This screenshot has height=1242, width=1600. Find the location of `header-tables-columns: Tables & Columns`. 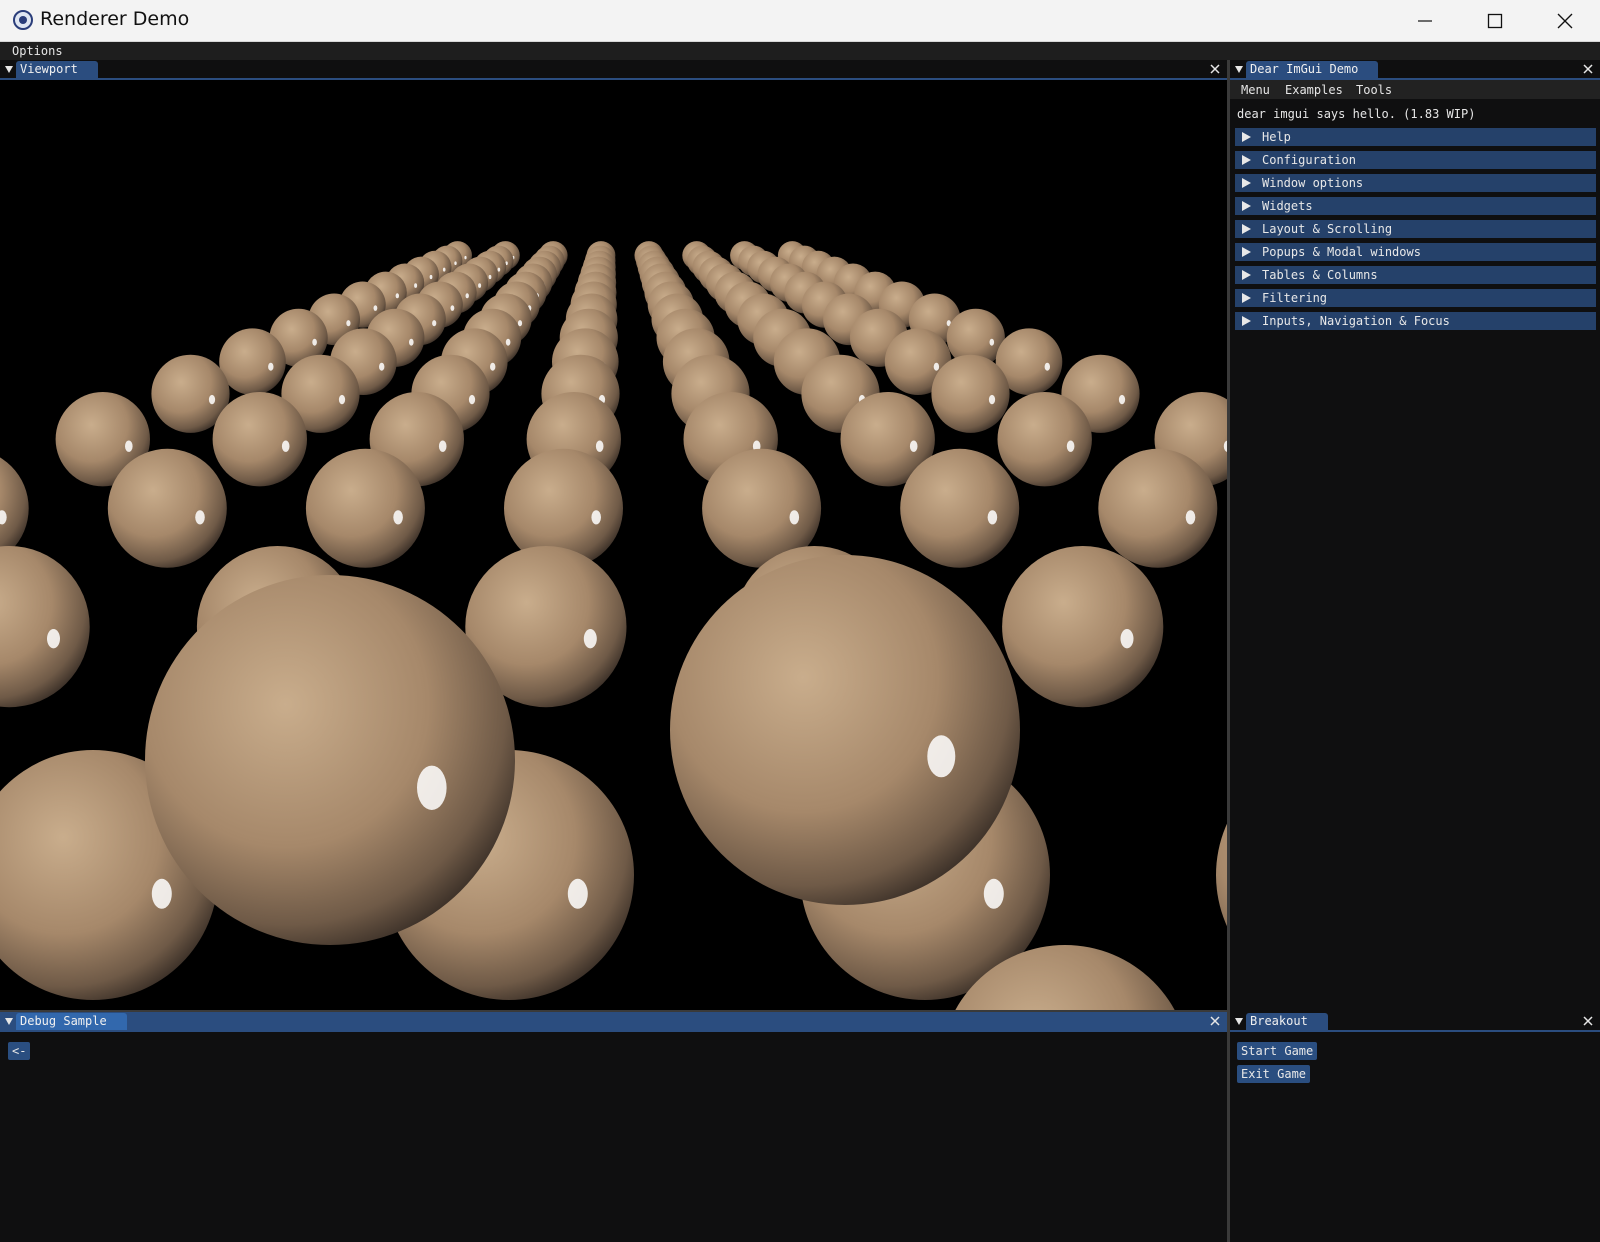

header-tables-columns: Tables & Columns is located at coordinates (1415, 275).